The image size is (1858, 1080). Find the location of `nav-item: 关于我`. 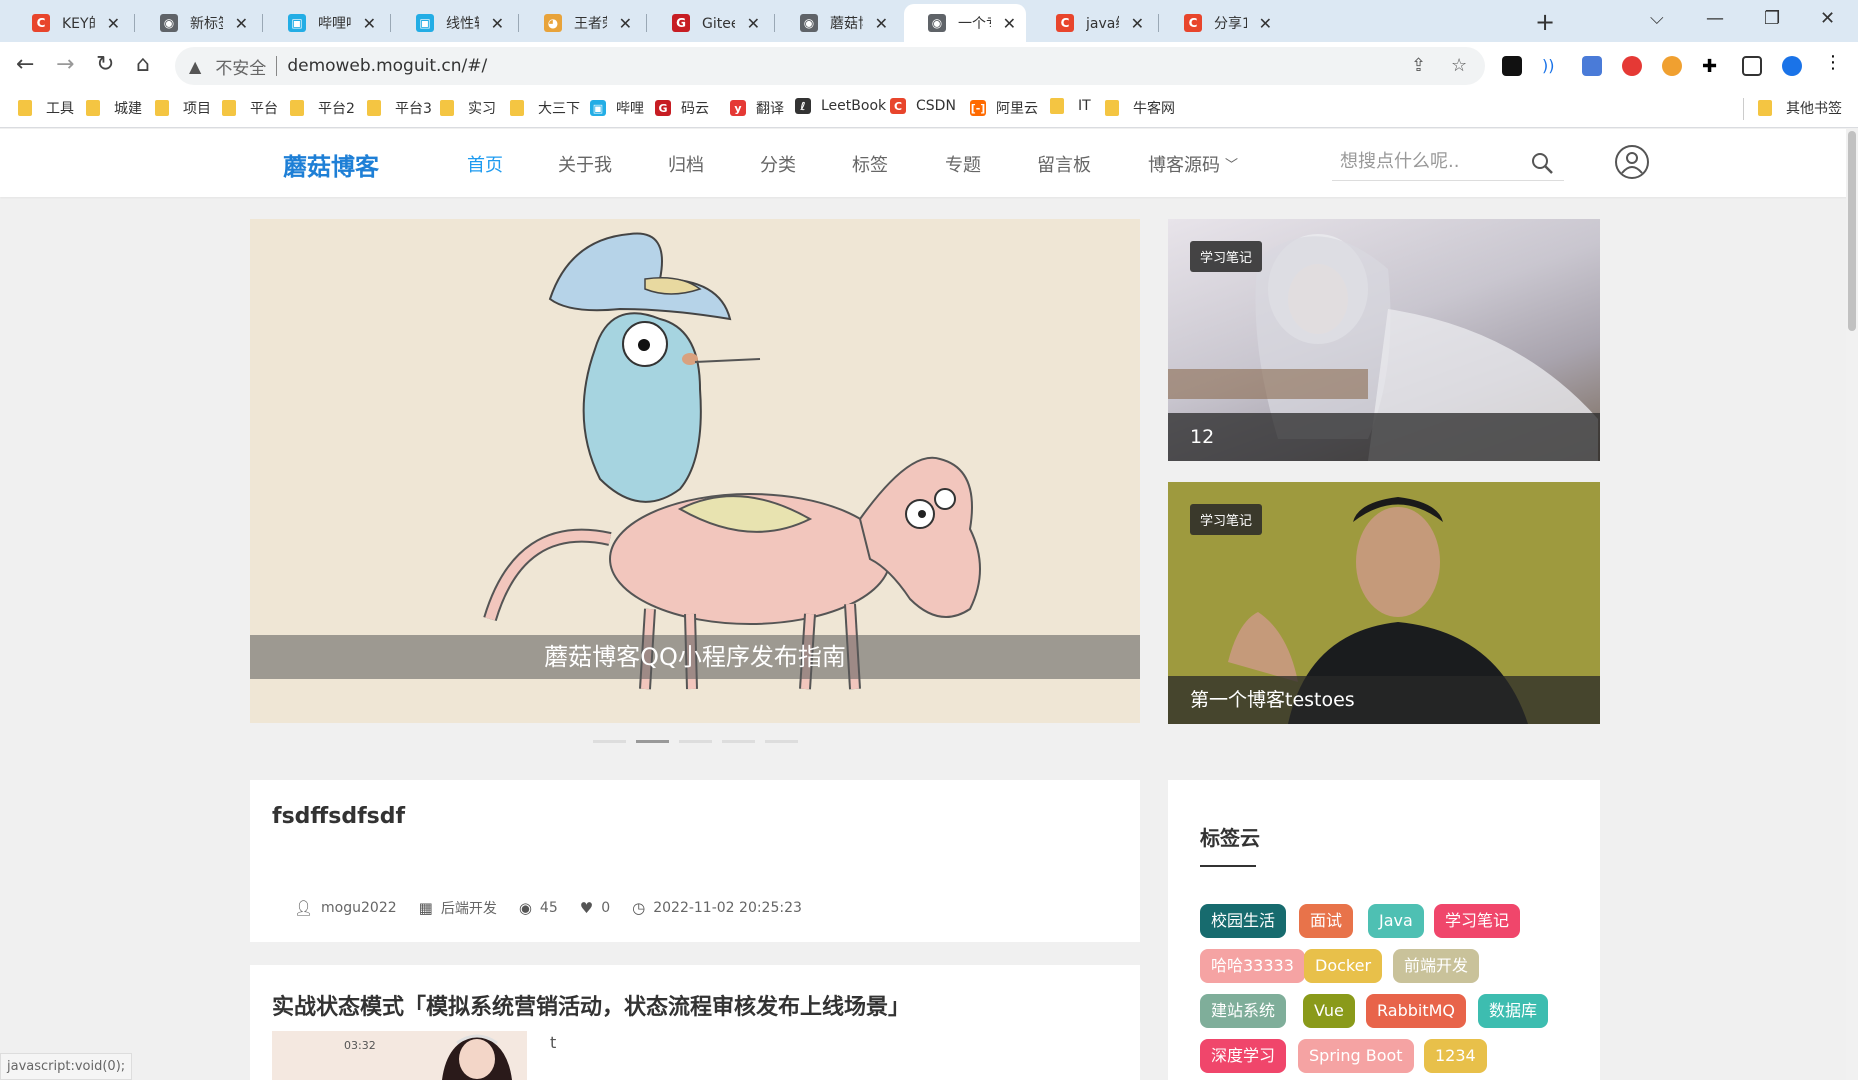

nav-item: 关于我 is located at coordinates (585, 164).